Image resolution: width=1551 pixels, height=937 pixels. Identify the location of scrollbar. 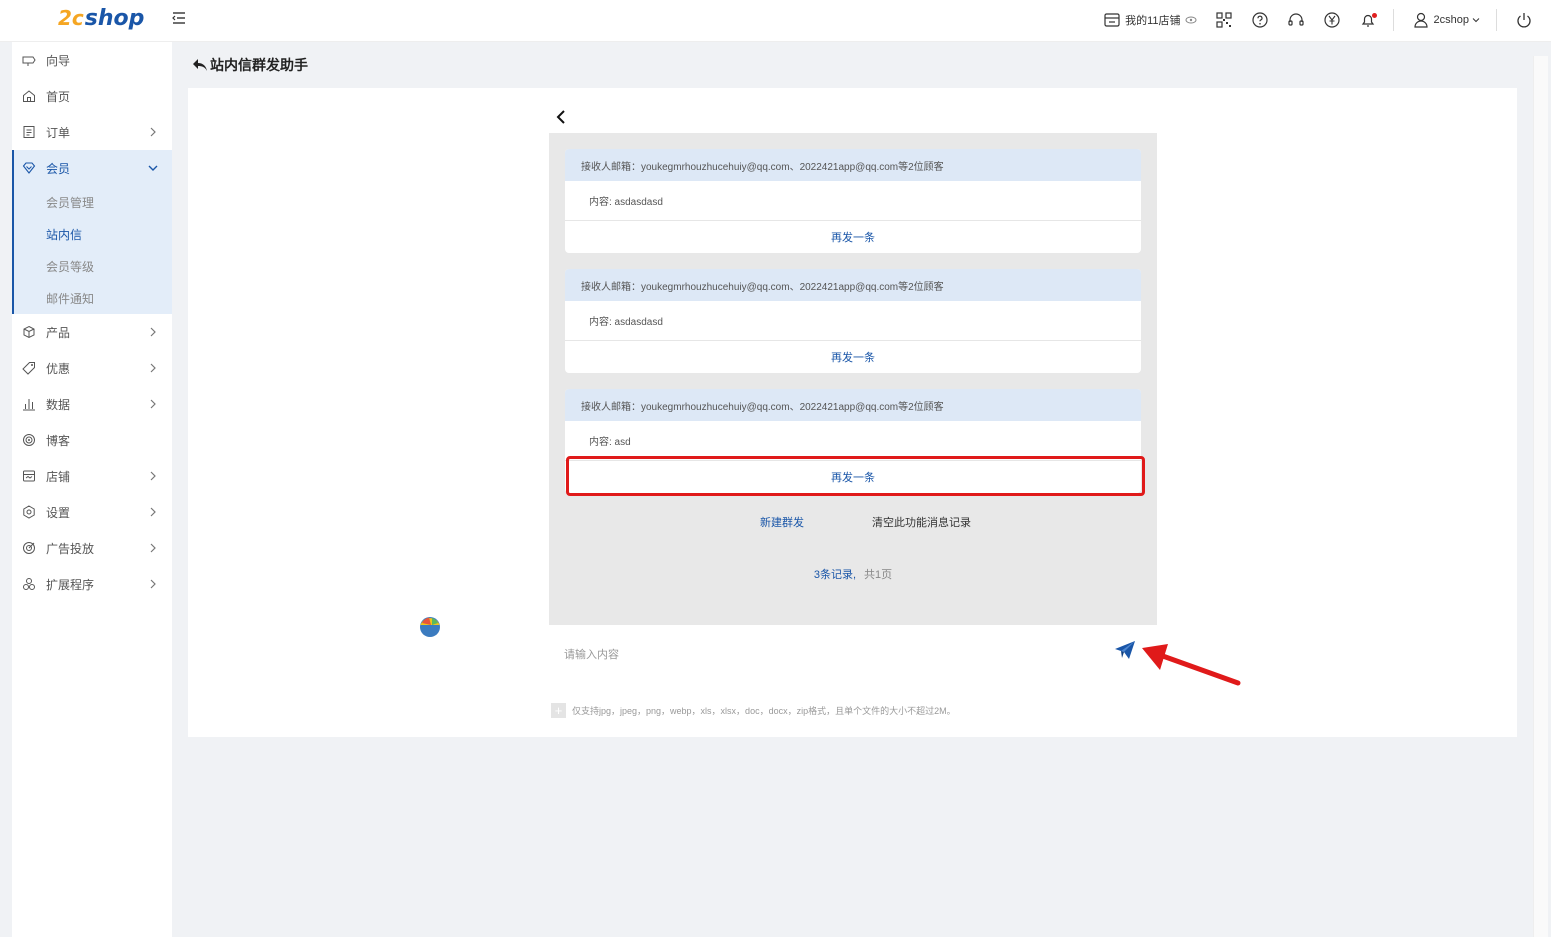
(1540, 496).